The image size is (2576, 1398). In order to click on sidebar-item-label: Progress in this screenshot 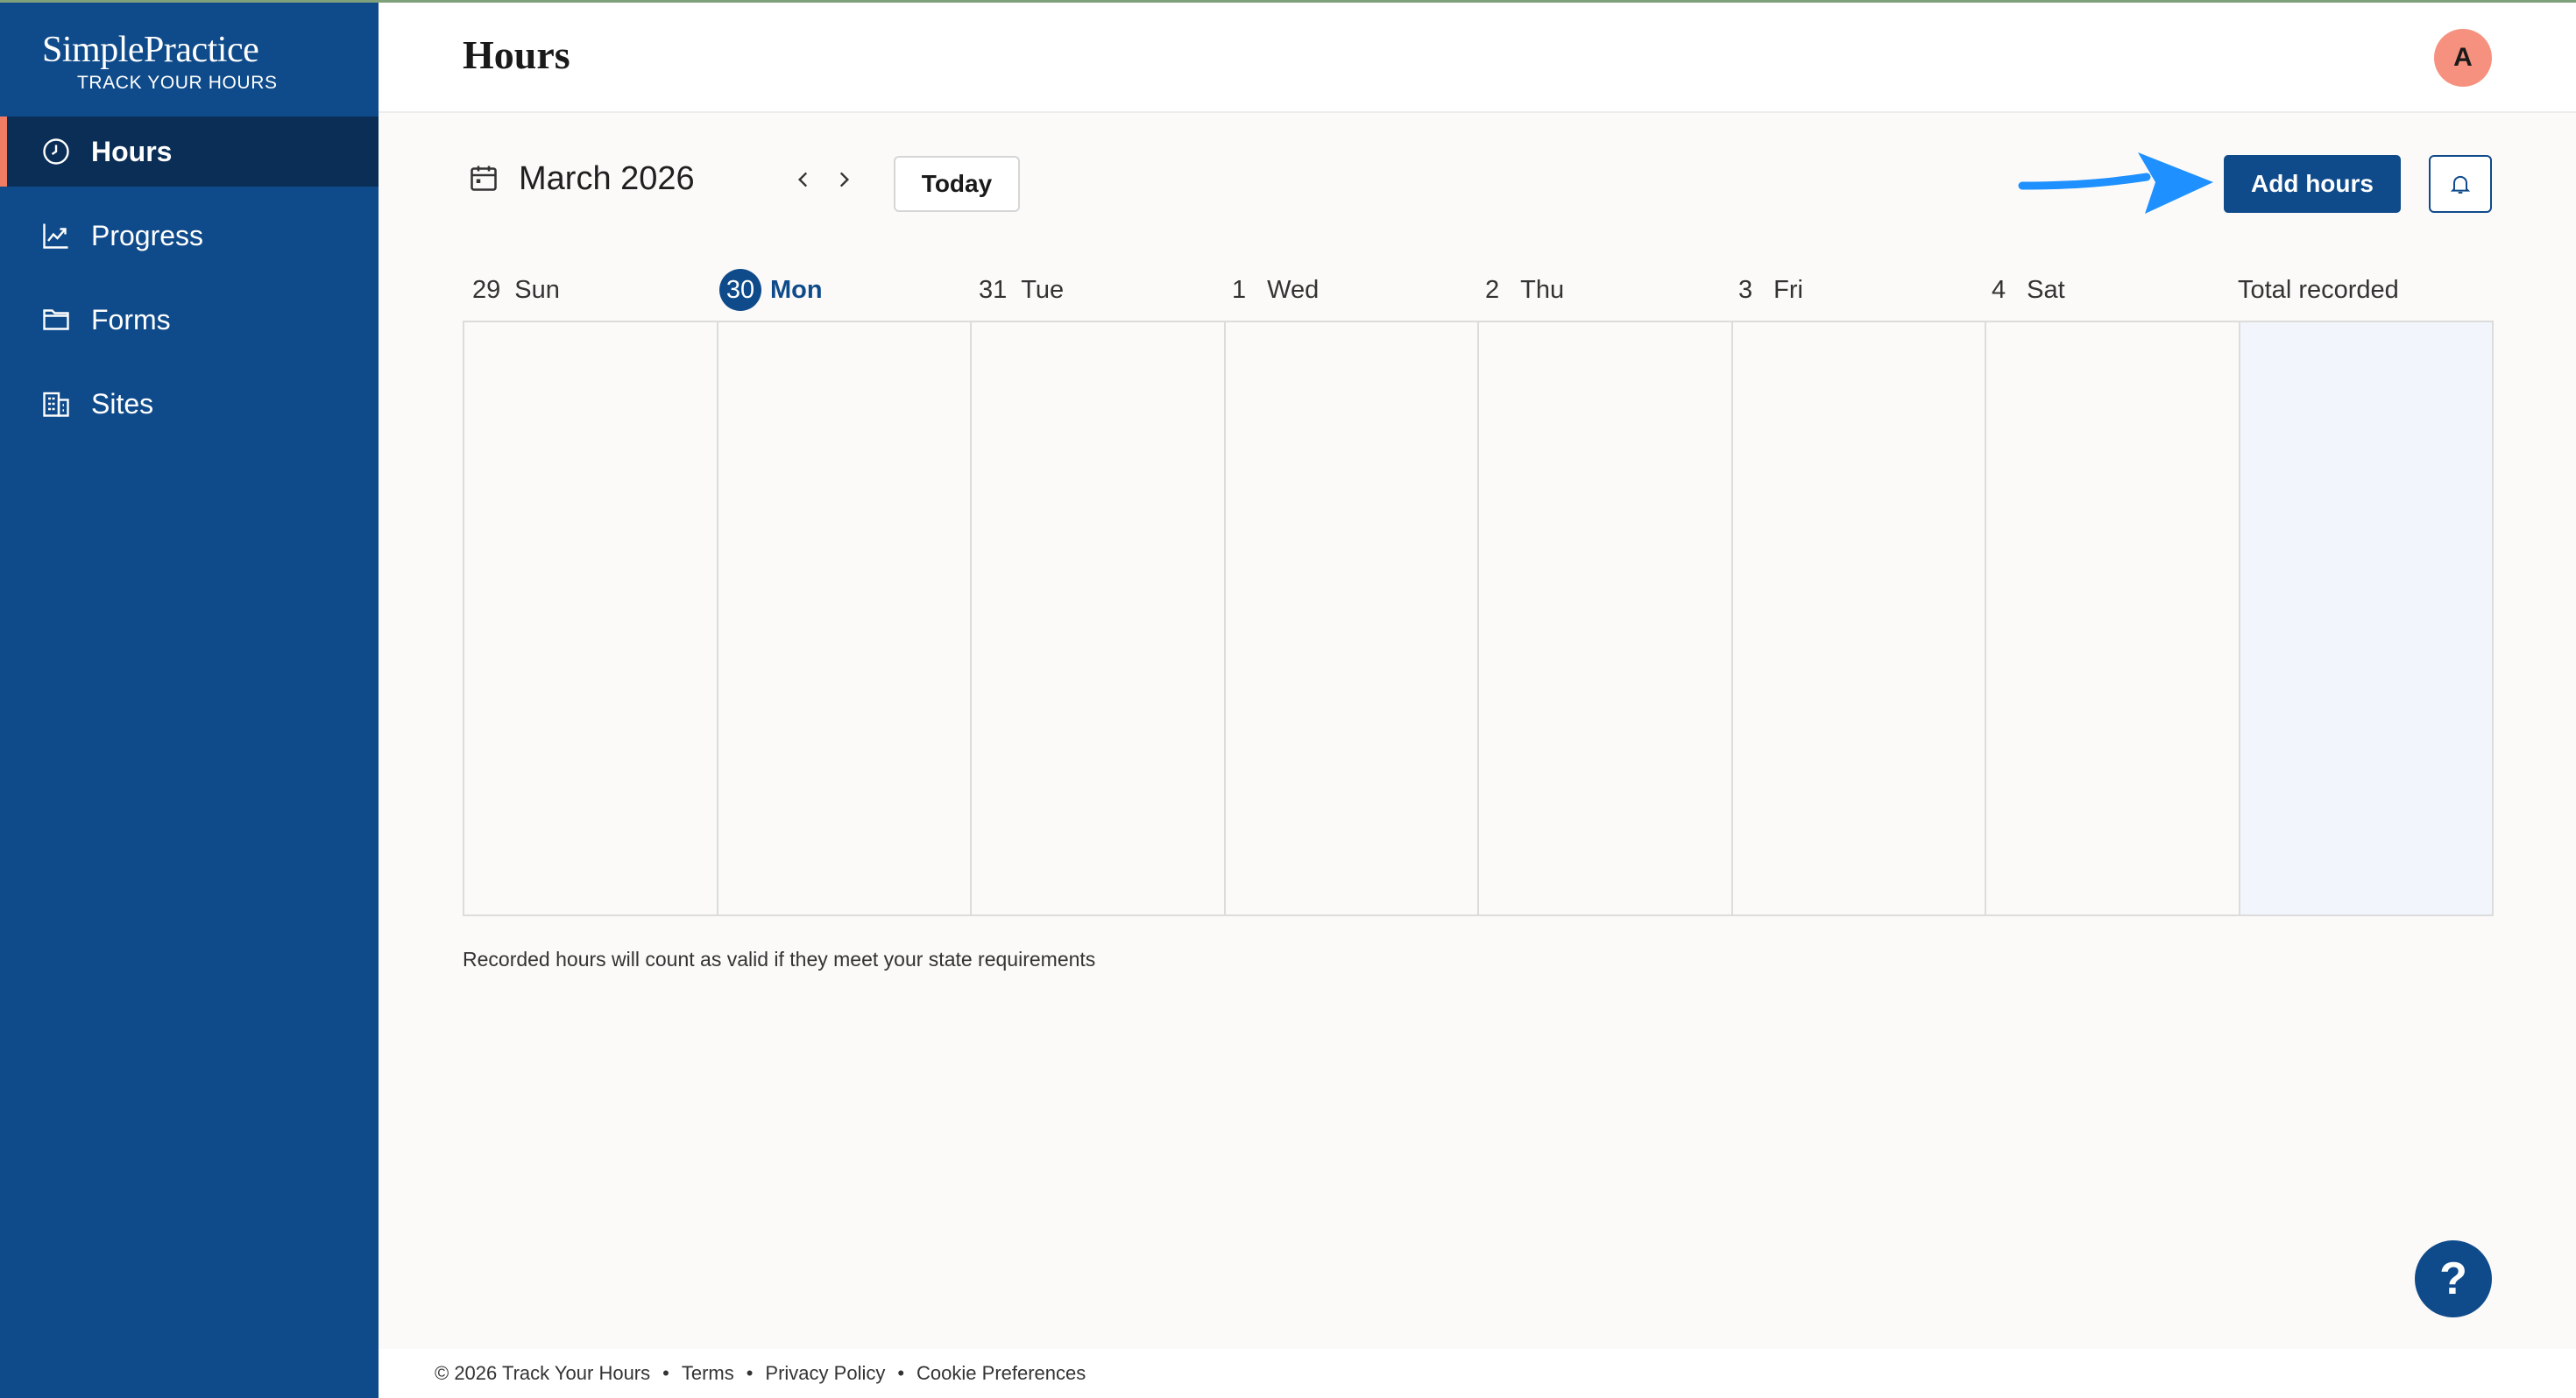, I will do `click(147, 235)`.